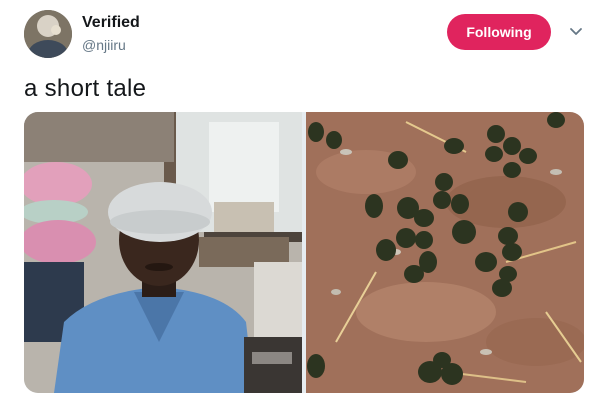 The image size is (612, 406). What do you see at coordinates (309, 34) in the screenshot?
I see `tweet-header: Verified @njiiru Following` at bounding box center [309, 34].